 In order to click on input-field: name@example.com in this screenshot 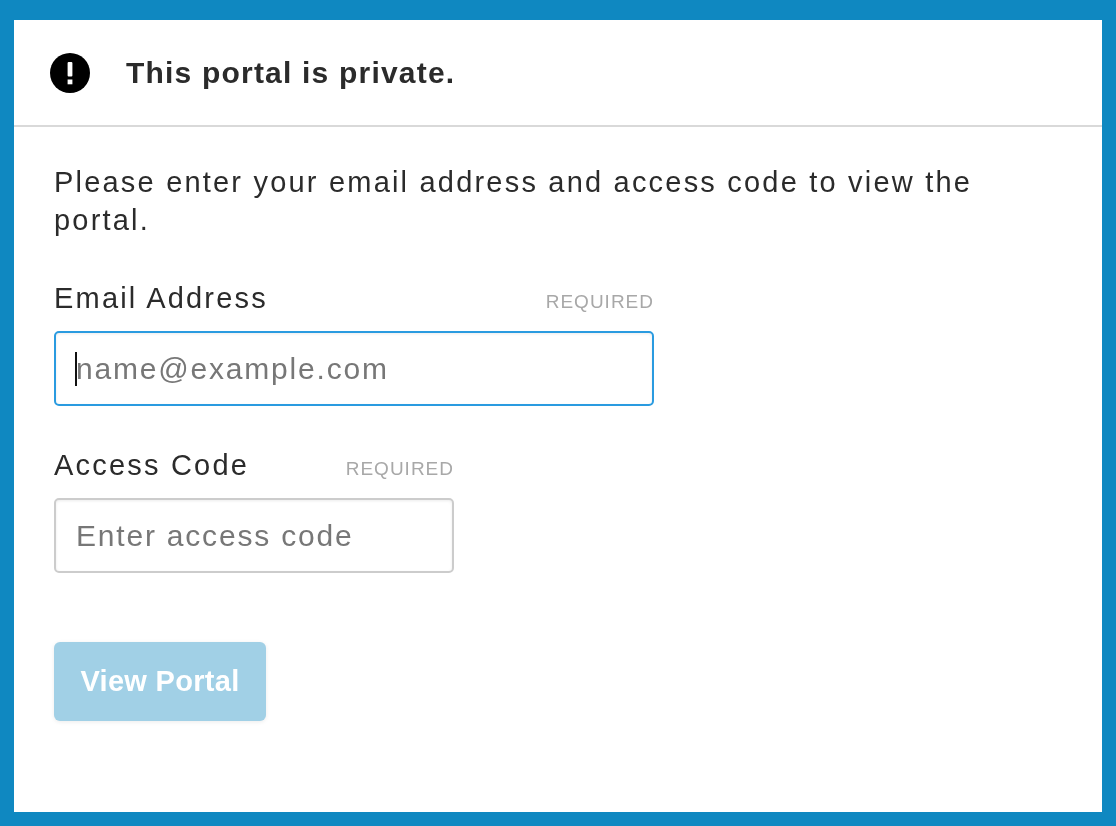, I will do `click(354, 368)`.